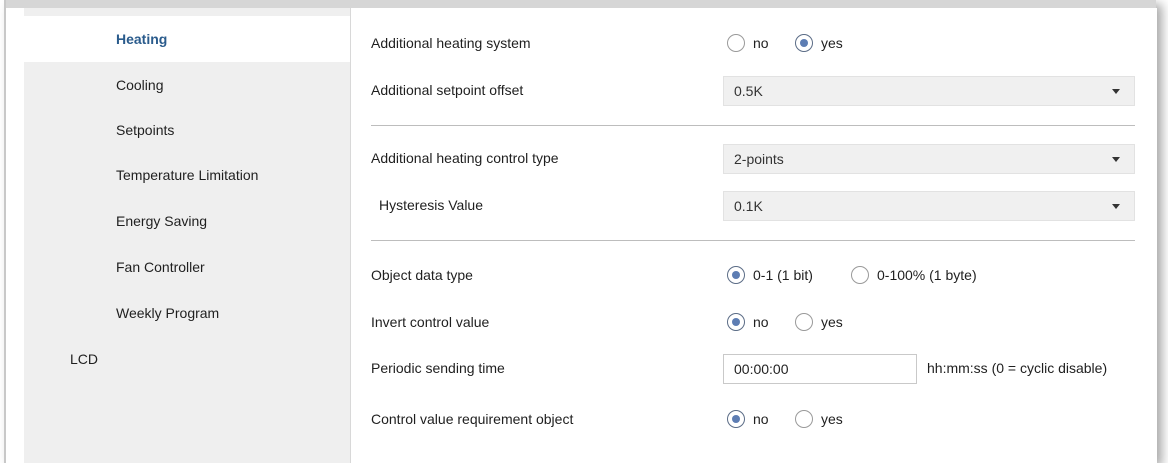 This screenshot has height=463, width=1168. I want to click on radio-label-1-bit: 0-1 (1 bit), so click(783, 275).